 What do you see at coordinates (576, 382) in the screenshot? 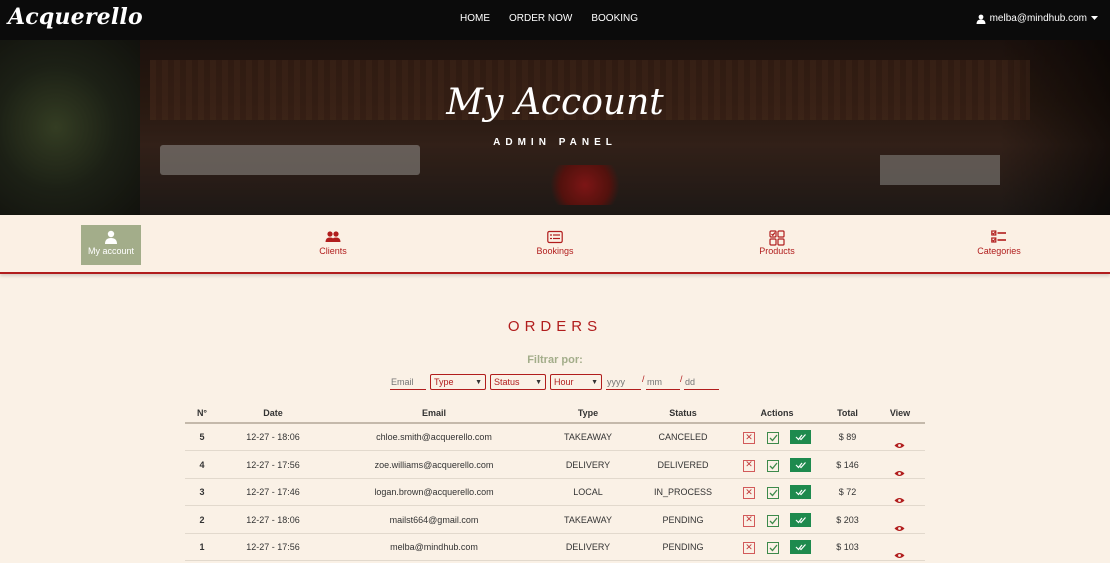
I see `hour-select: Hour ▼` at bounding box center [576, 382].